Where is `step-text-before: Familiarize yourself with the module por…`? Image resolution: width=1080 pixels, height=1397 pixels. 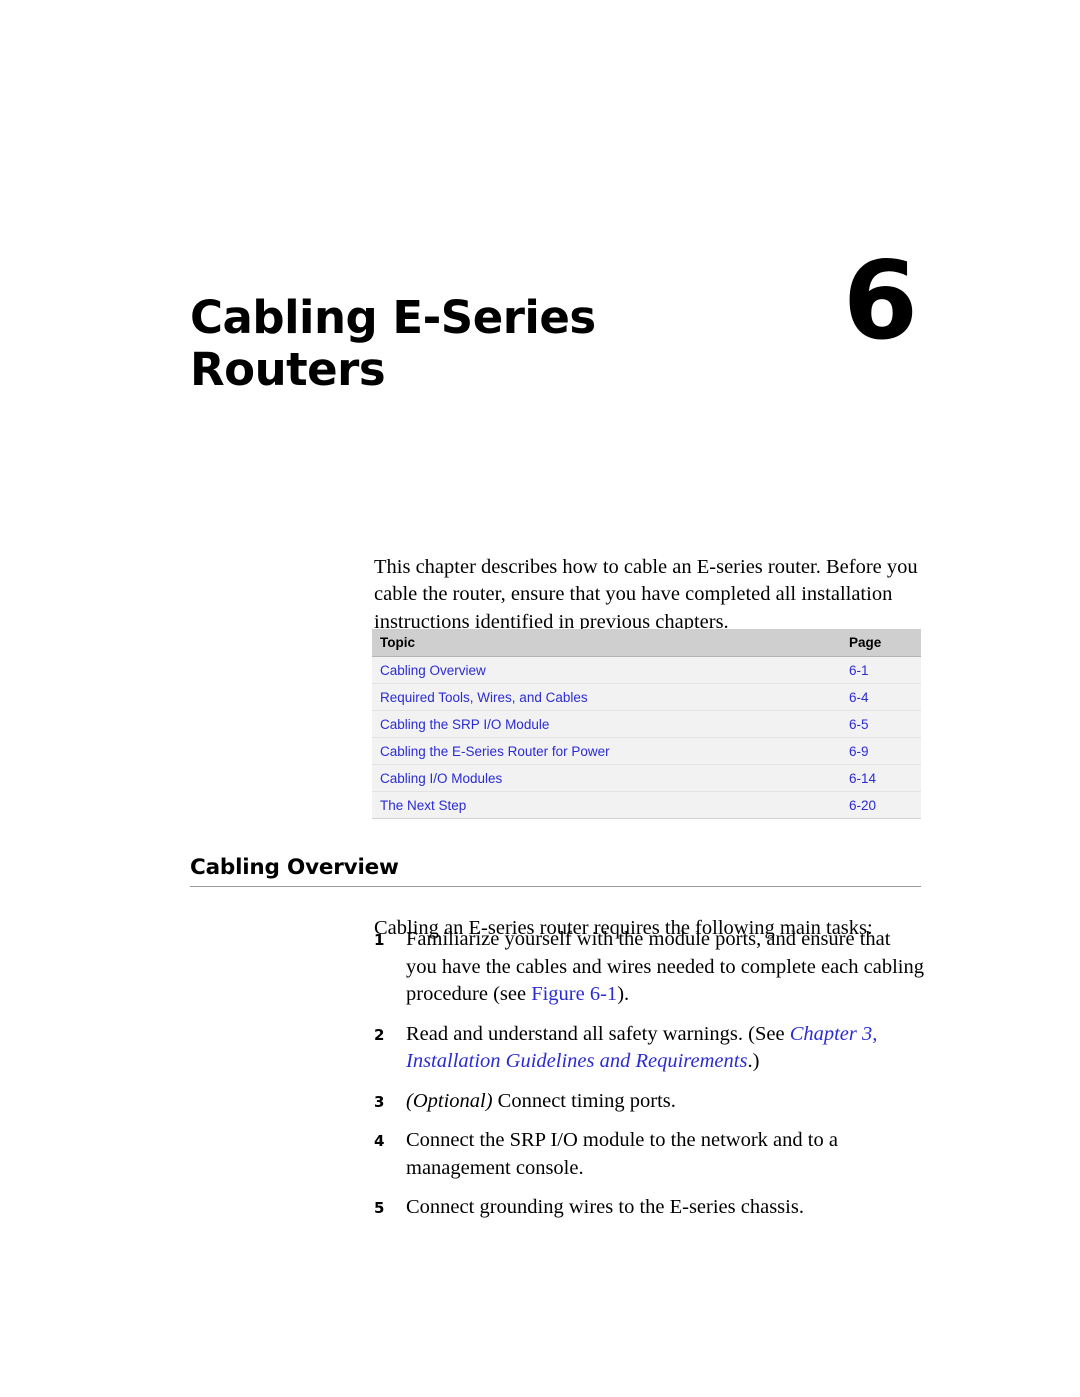
step-text-before: Familiarize yourself with the module por… is located at coordinates (665, 966).